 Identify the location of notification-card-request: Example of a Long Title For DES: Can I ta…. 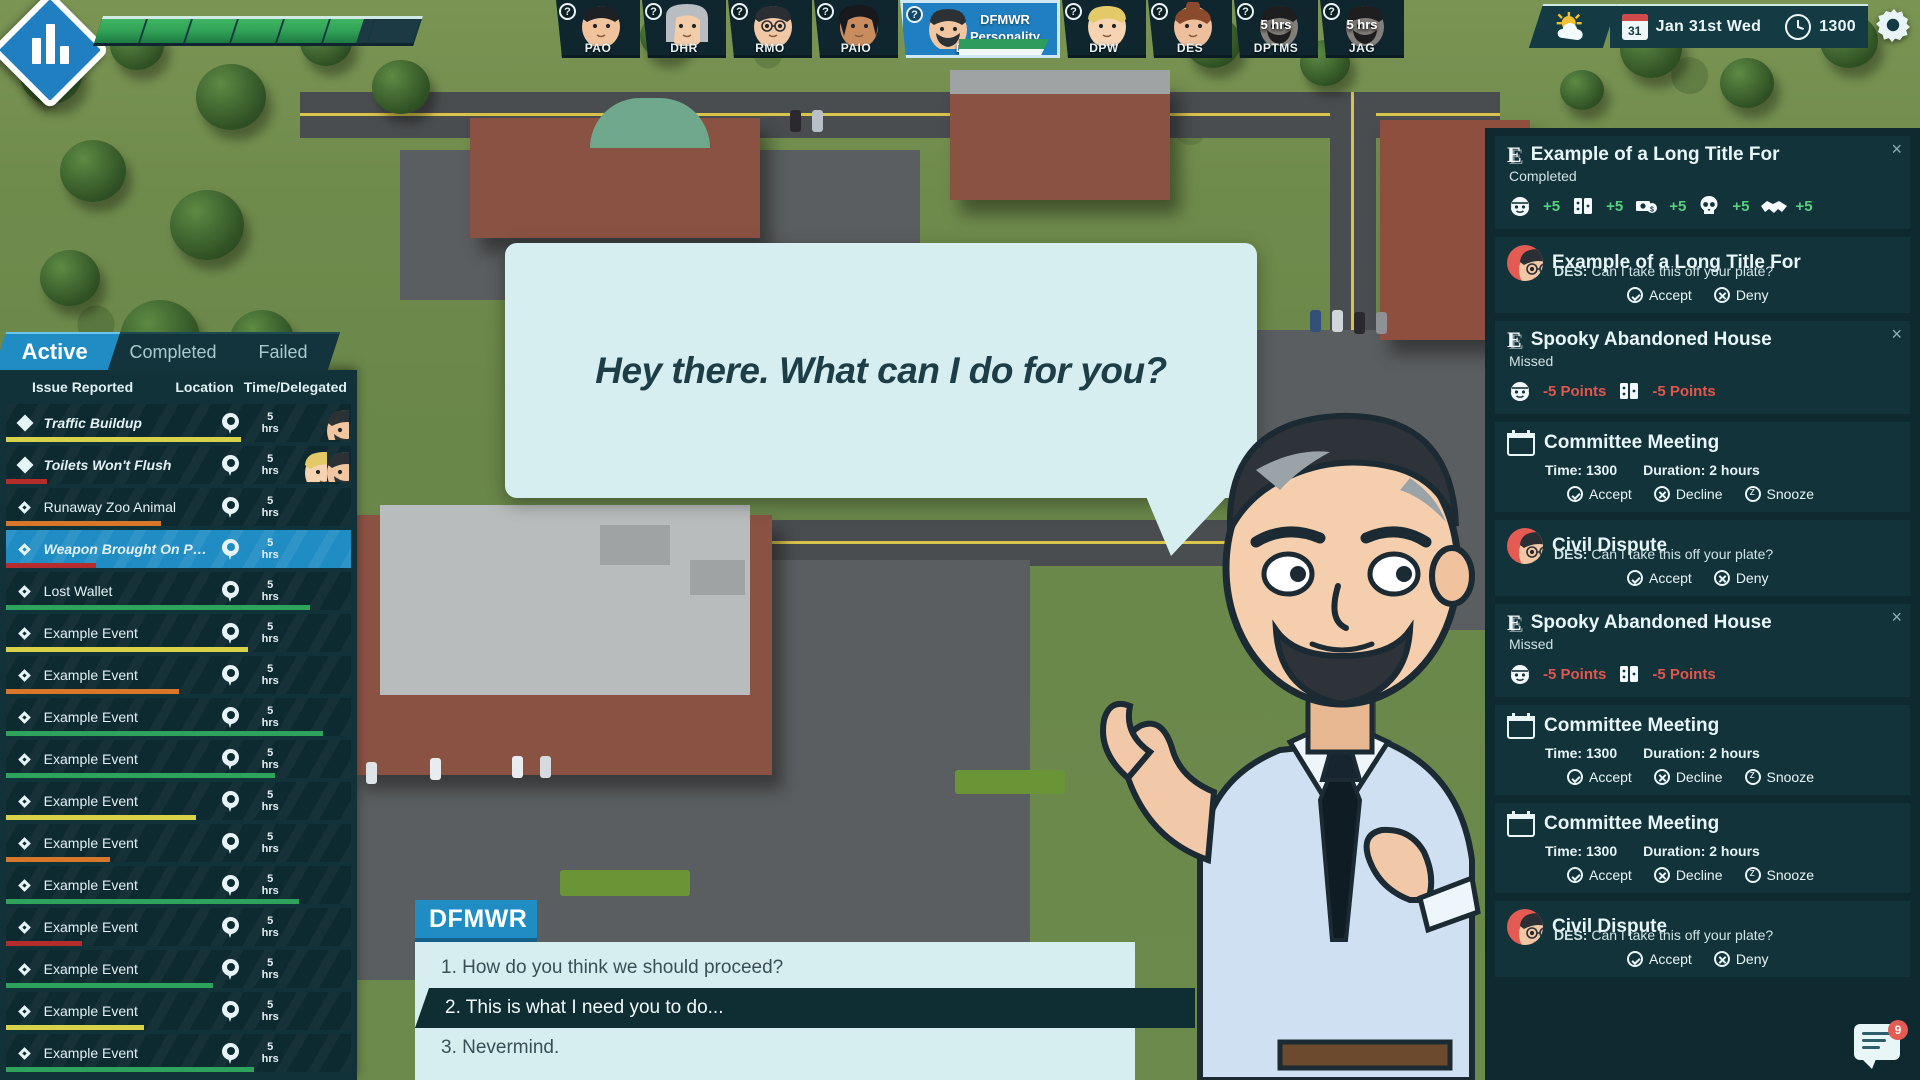
(1702, 275).